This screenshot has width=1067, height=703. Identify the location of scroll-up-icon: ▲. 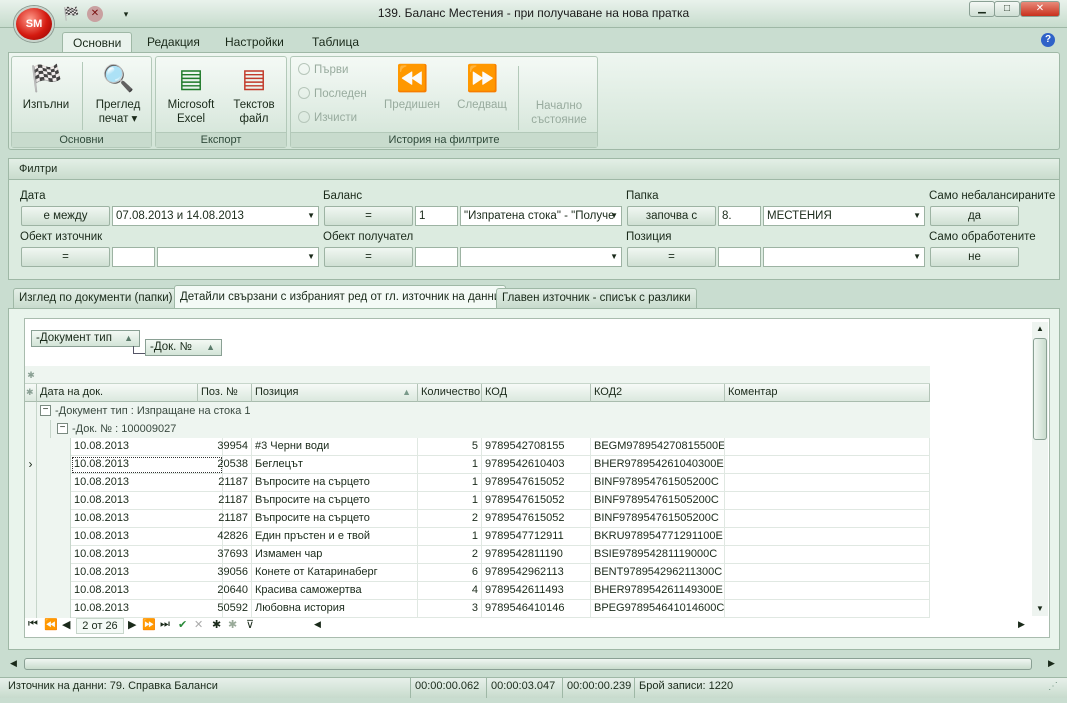
(1040, 329).